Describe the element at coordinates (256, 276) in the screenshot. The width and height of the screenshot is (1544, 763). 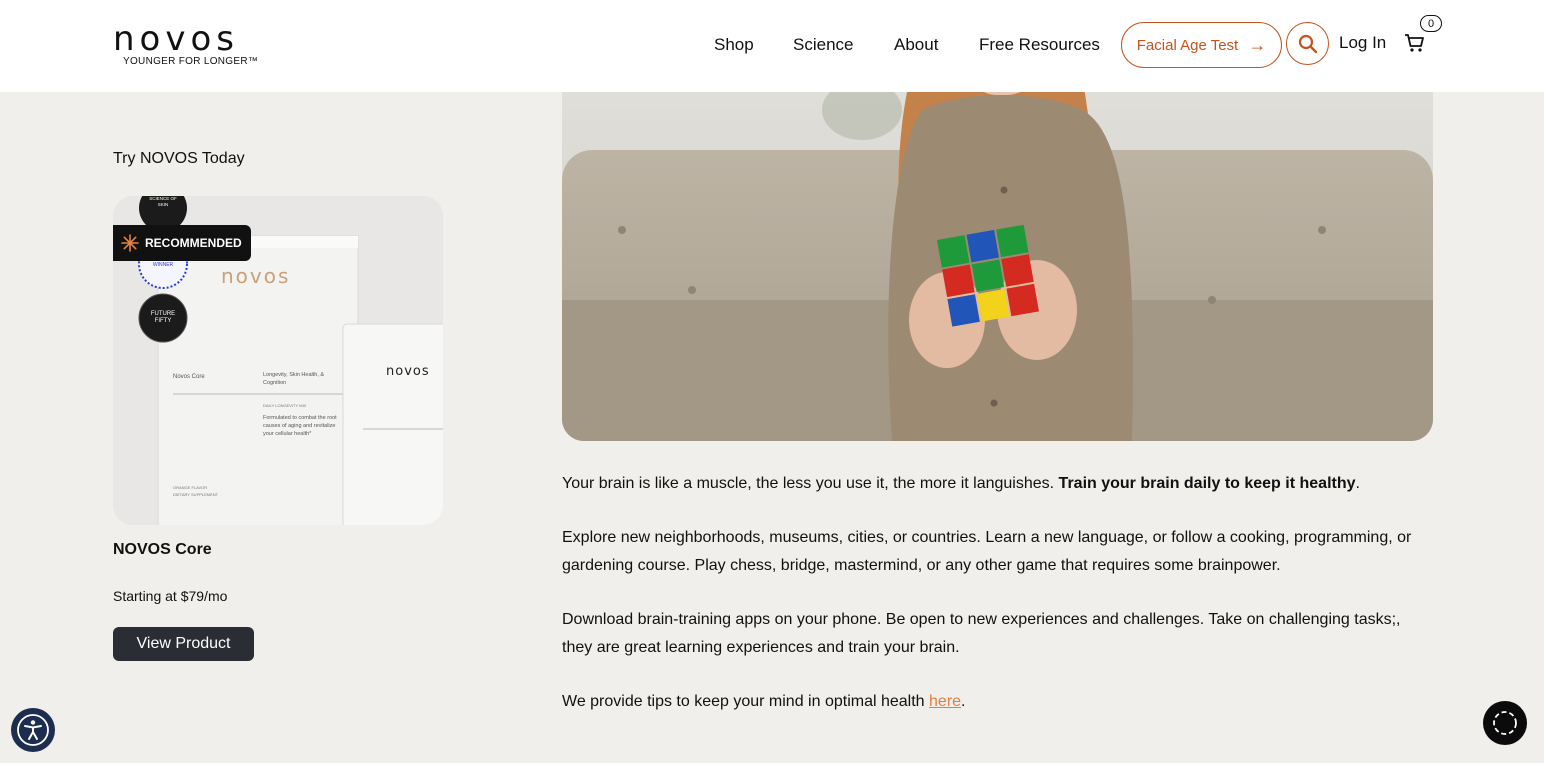
I see `package-brand: novos` at that location.